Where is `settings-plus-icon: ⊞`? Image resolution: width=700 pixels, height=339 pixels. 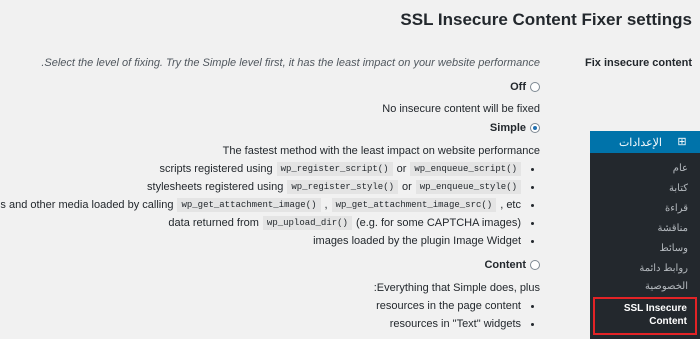
settings-plus-icon: ⊞ is located at coordinates (682, 142).